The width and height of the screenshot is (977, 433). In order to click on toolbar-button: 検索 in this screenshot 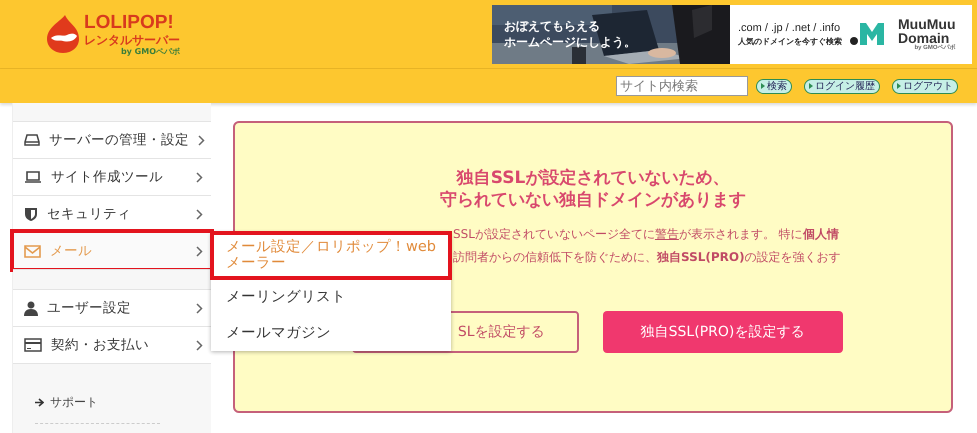, I will do `click(774, 86)`.